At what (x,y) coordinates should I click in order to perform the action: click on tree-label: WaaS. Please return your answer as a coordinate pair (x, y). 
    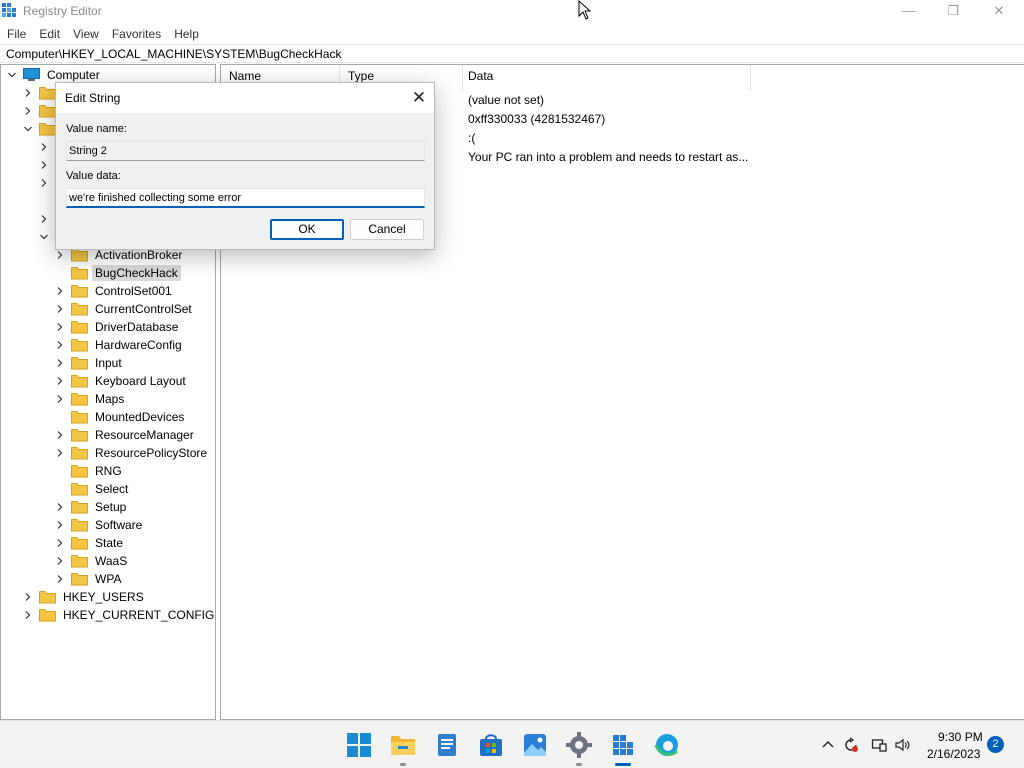
    Looking at the image, I should click on (111, 561).